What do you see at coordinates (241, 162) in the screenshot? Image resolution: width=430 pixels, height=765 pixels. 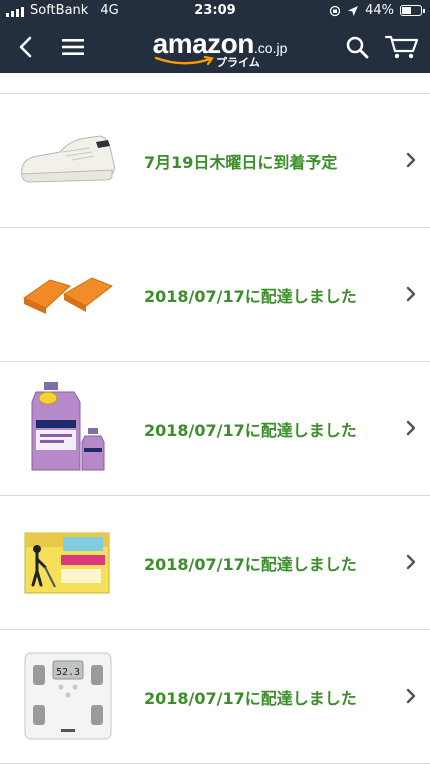 I see `delivery-status: 7月19日木曜日に到着予定` at bounding box center [241, 162].